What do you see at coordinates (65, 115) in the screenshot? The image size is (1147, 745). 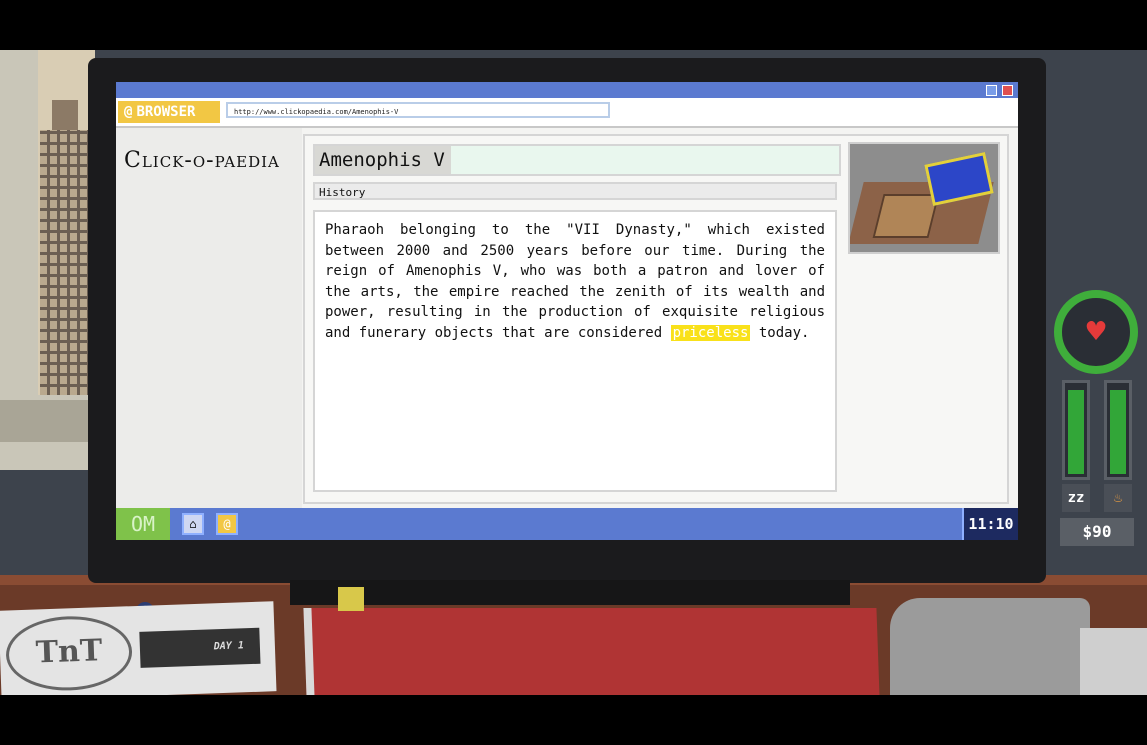 I see `water-tower` at bounding box center [65, 115].